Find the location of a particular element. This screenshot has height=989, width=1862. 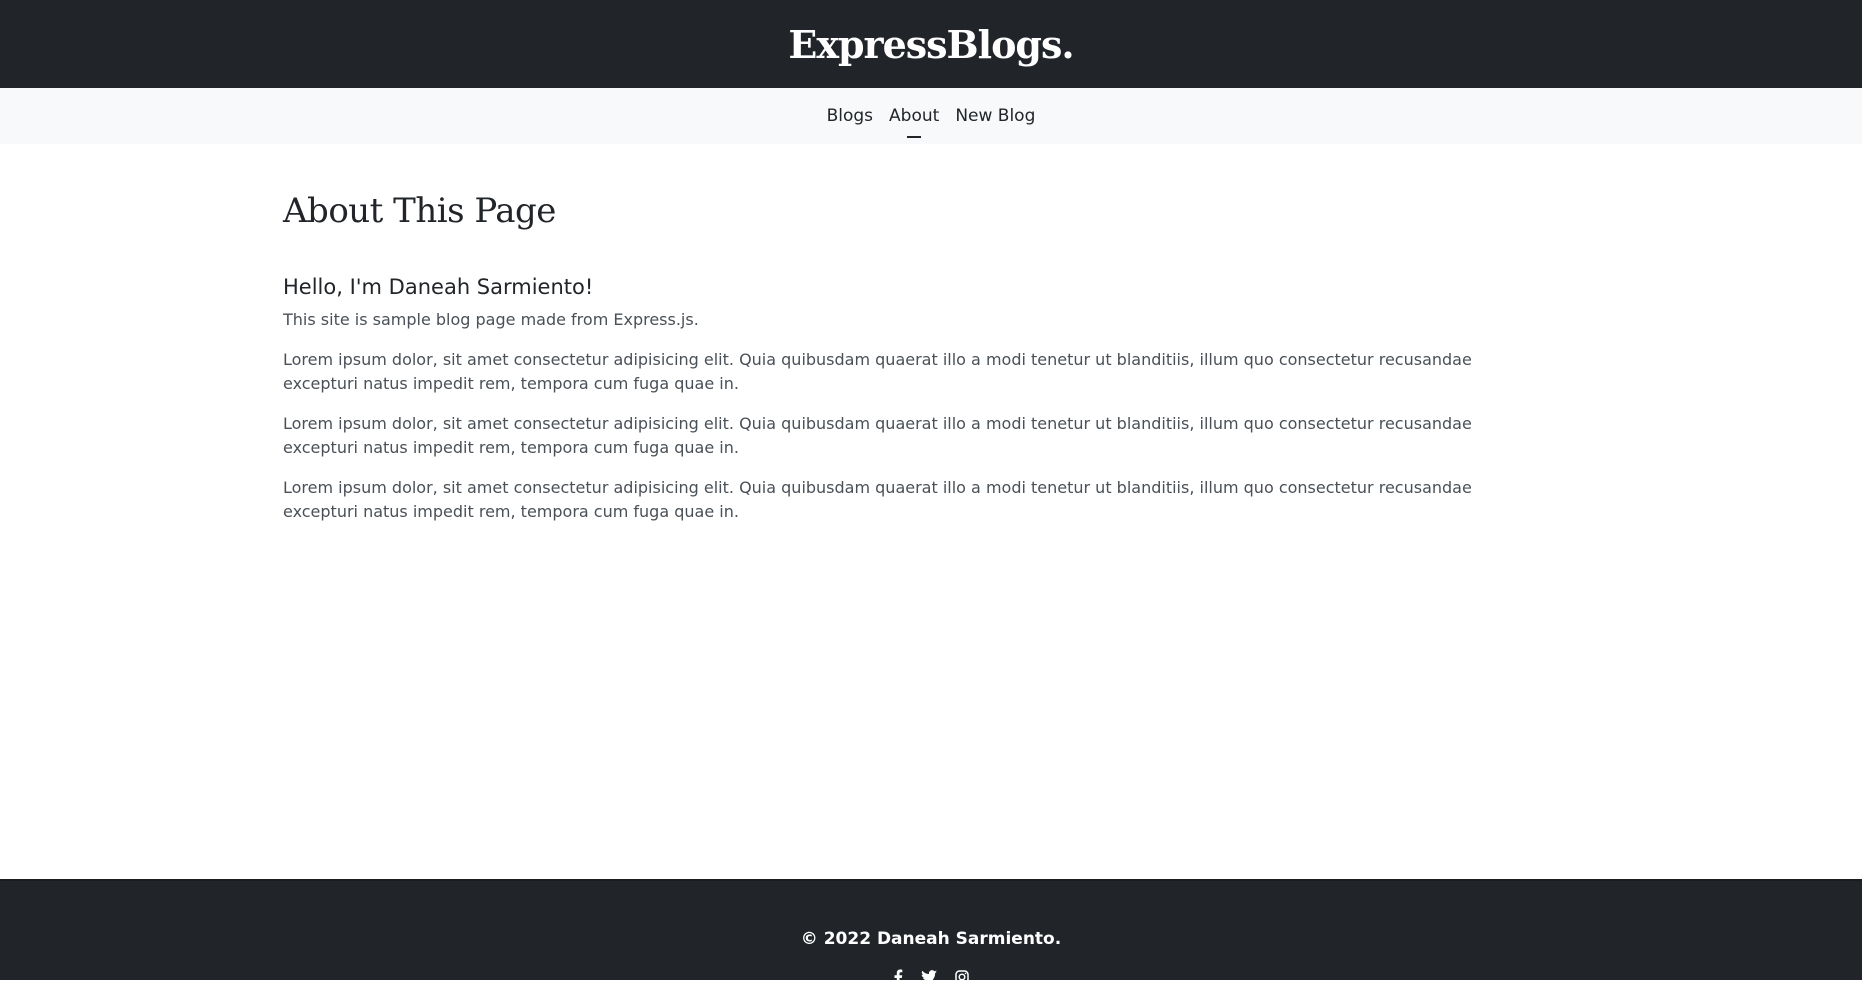

brand-logo: ExpressBlogs. is located at coordinates (931, 44).